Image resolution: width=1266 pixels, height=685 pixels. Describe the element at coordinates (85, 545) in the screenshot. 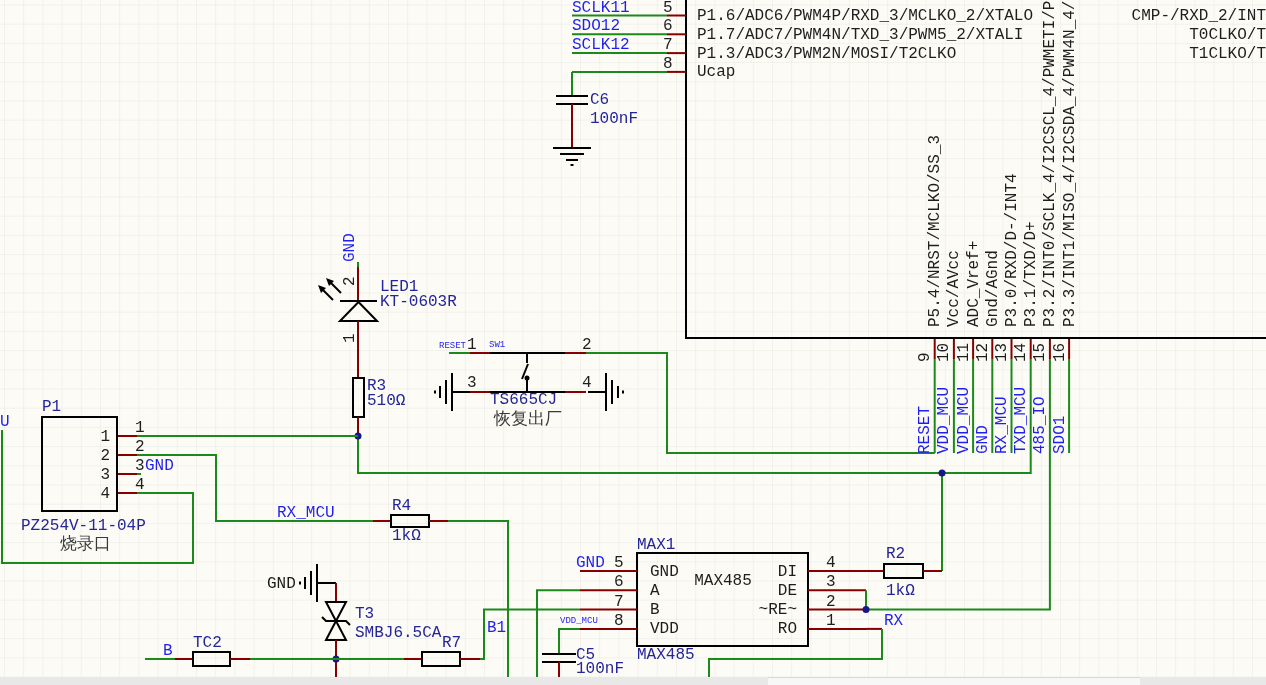

I see `component-comment: 烧录口` at that location.